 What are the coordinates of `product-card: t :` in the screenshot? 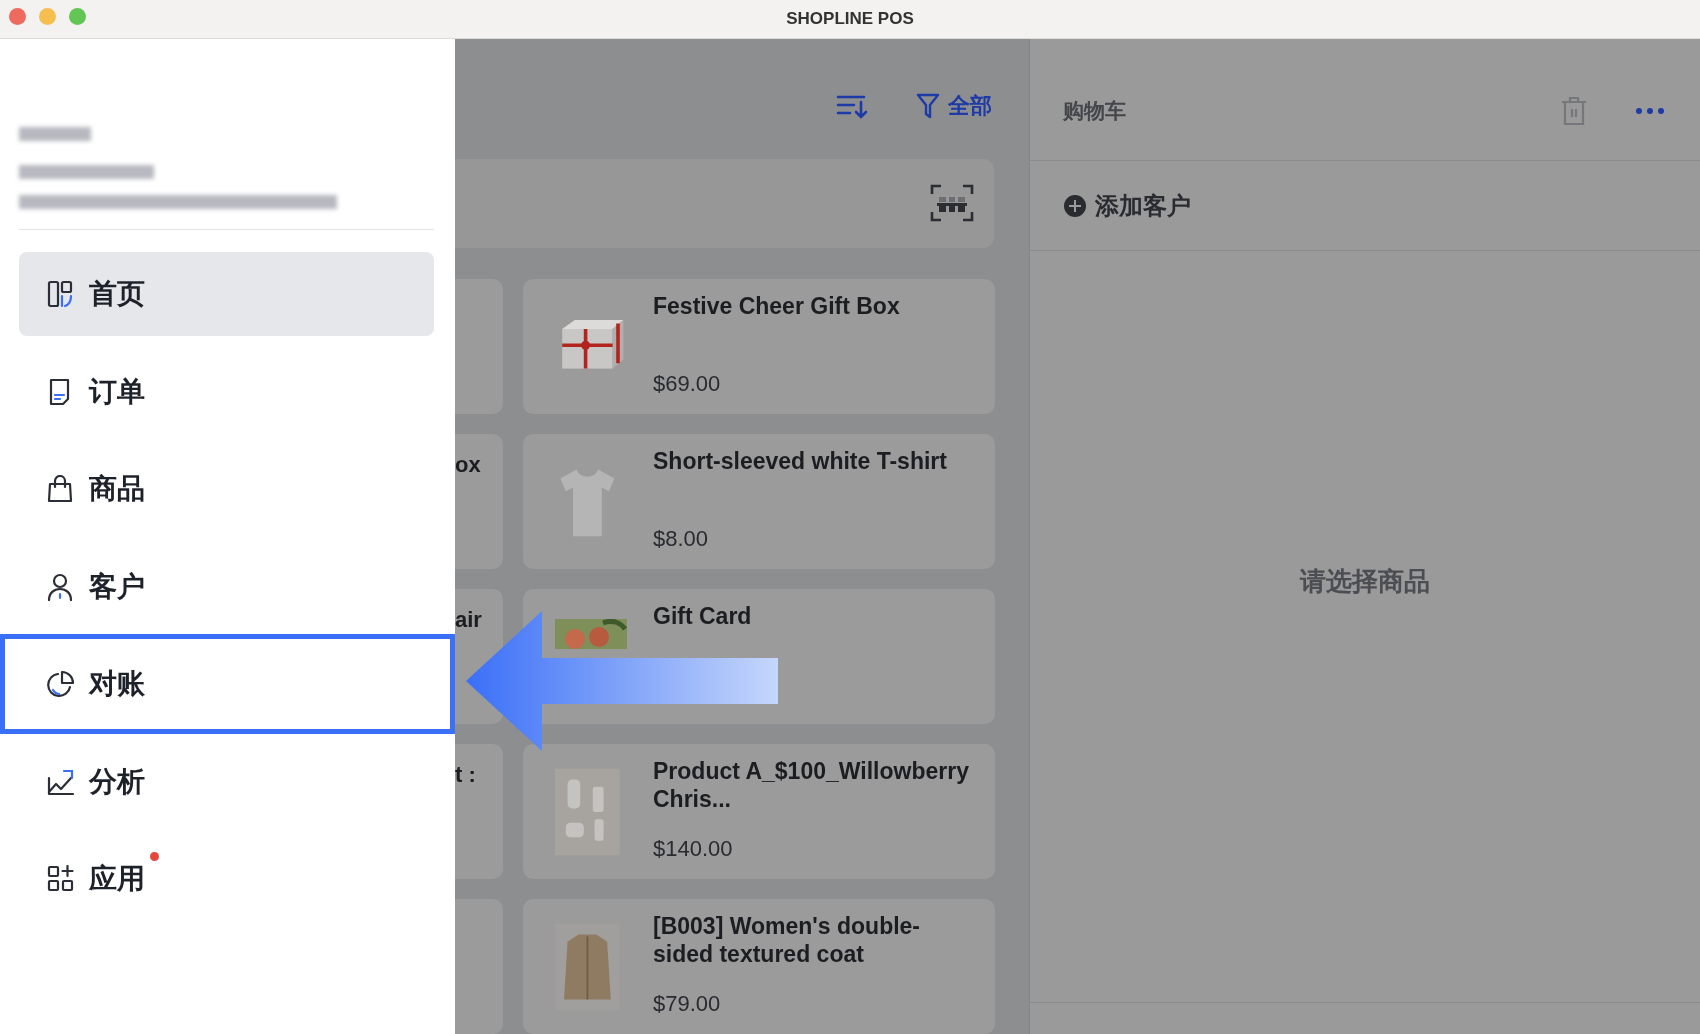 It's located at (479, 811).